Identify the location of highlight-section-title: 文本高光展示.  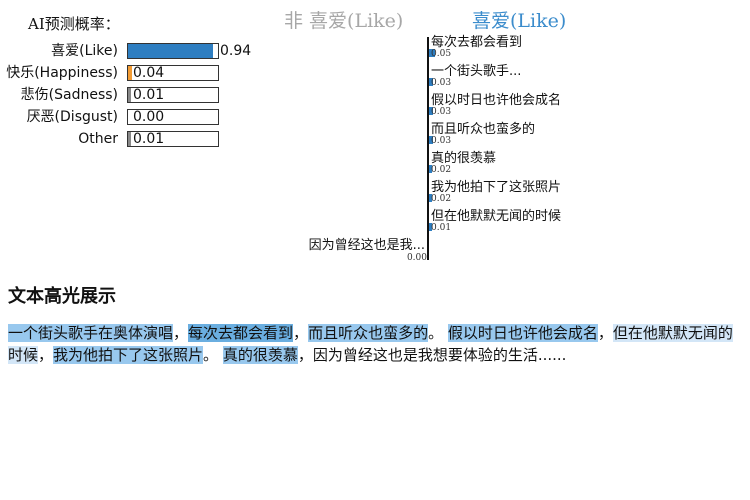
(62, 296).